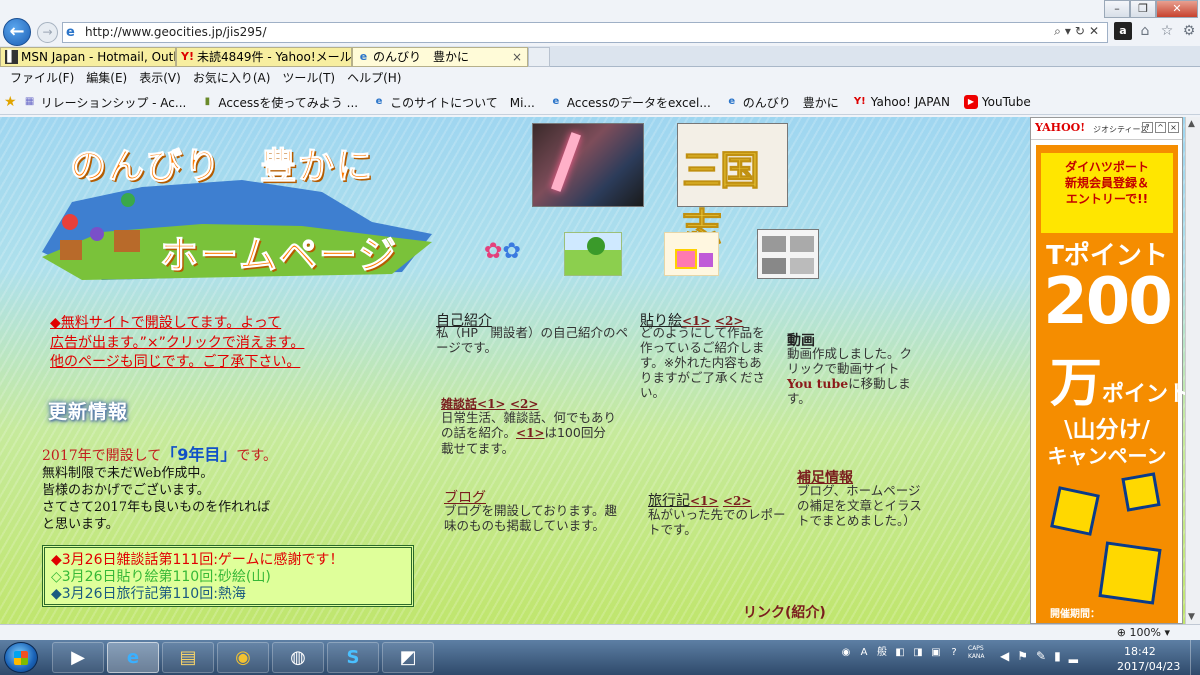 This screenshot has width=1200, height=675. What do you see at coordinates (1192, 370) in the screenshot?
I see `vertical-scrollbar: ▲ ▼` at bounding box center [1192, 370].